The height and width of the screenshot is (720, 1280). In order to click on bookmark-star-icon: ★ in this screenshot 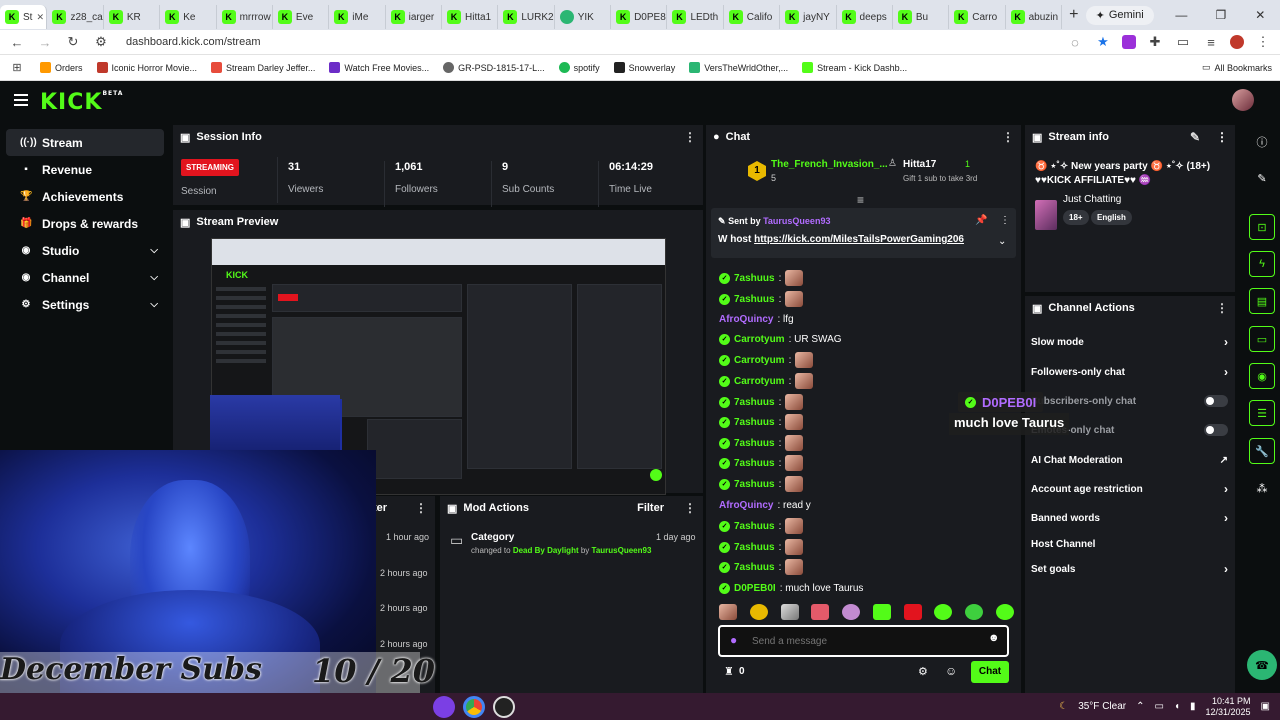, I will do `click(1103, 42)`.